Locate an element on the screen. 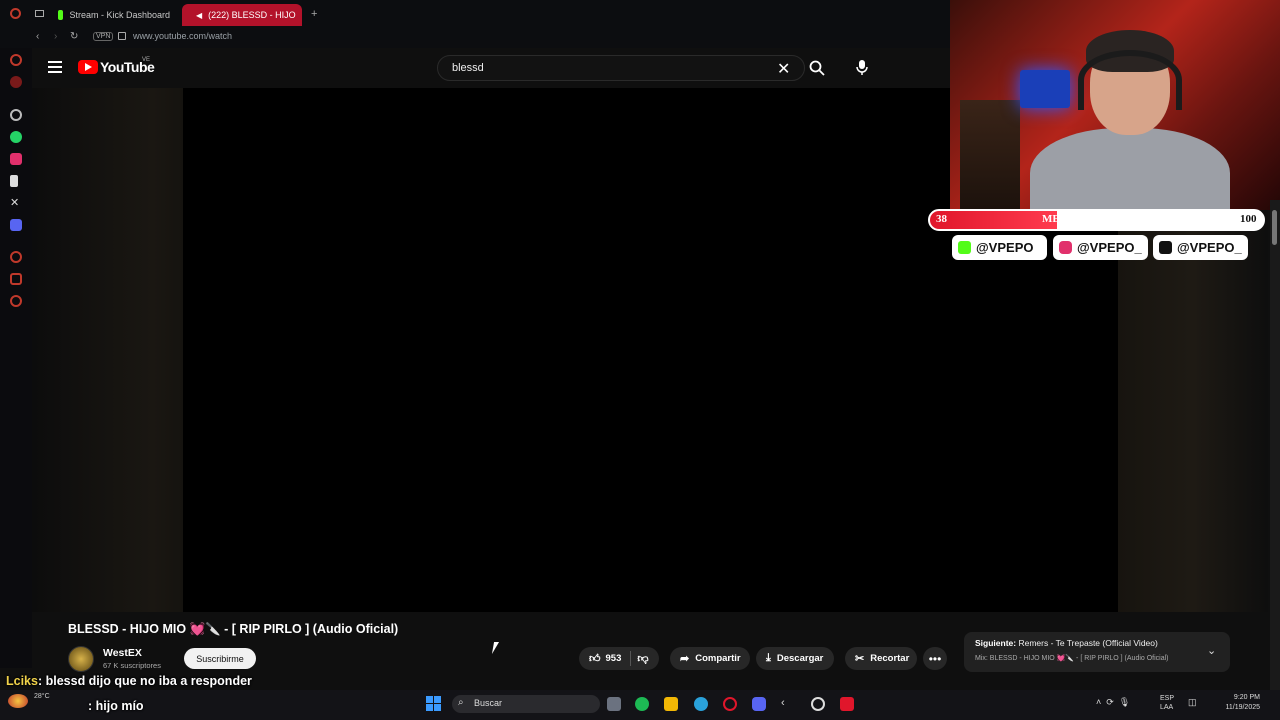 Image resolution: width=1280 pixels, height=720 pixels. social-handle: @VPEPO is located at coordinates (1005, 247).